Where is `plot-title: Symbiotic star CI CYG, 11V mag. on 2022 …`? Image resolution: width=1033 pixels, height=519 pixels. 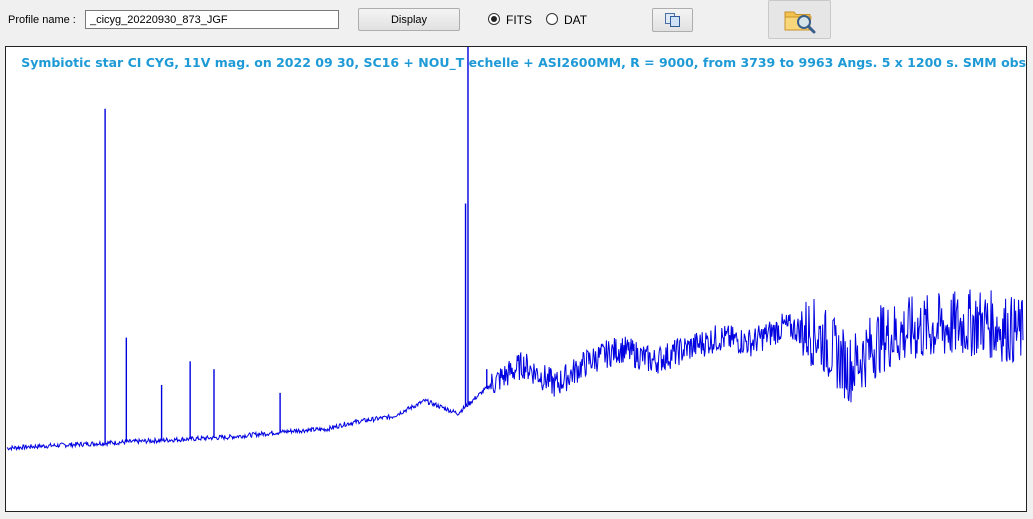
plot-title: Symbiotic star CI CYG, 11V mag. on 2022 … is located at coordinates (524, 62).